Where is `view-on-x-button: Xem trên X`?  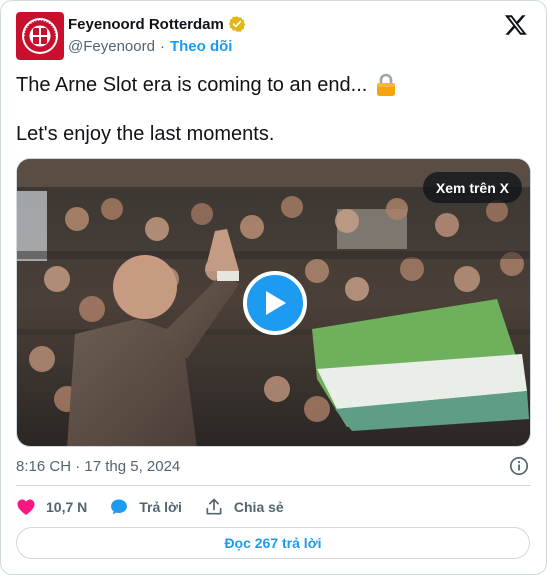 view-on-x-button: Xem trên X is located at coordinates (472, 187).